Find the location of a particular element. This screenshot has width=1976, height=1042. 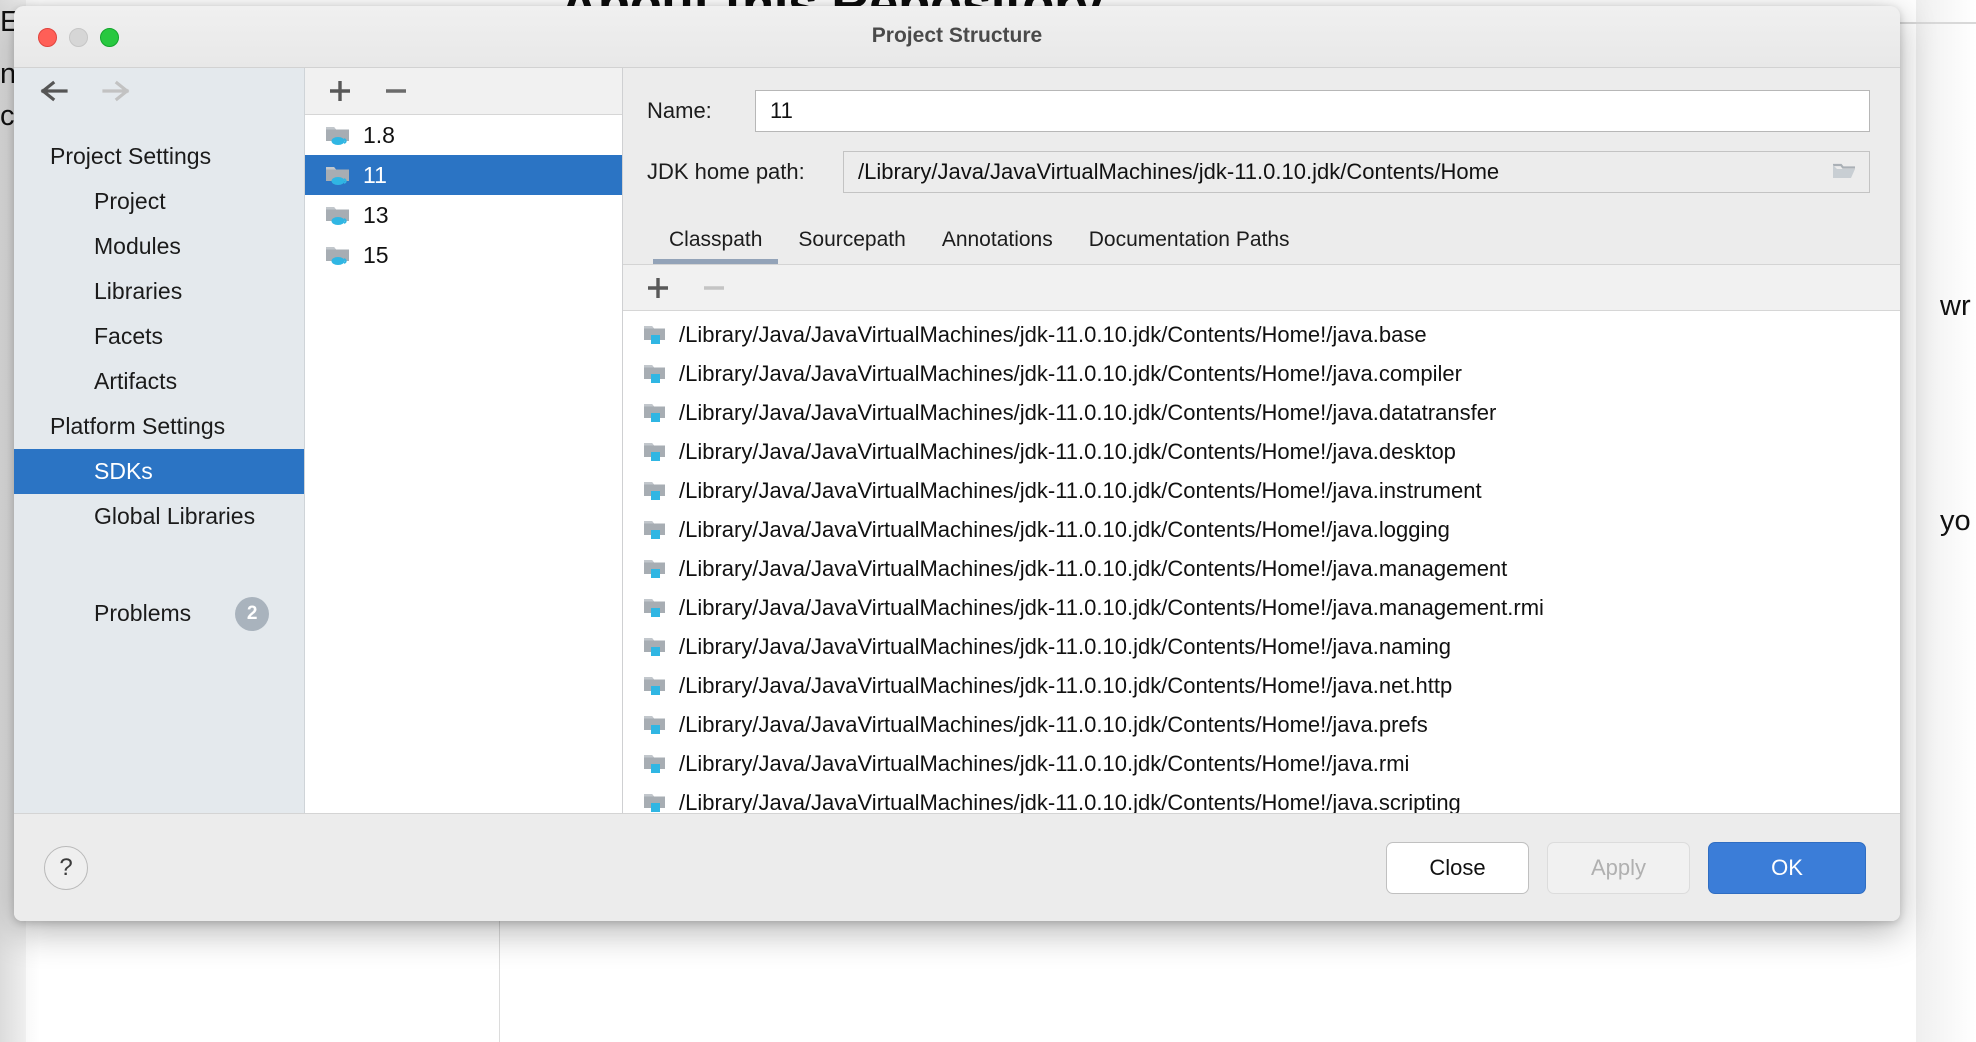

close-button: Close is located at coordinates (1457, 867).